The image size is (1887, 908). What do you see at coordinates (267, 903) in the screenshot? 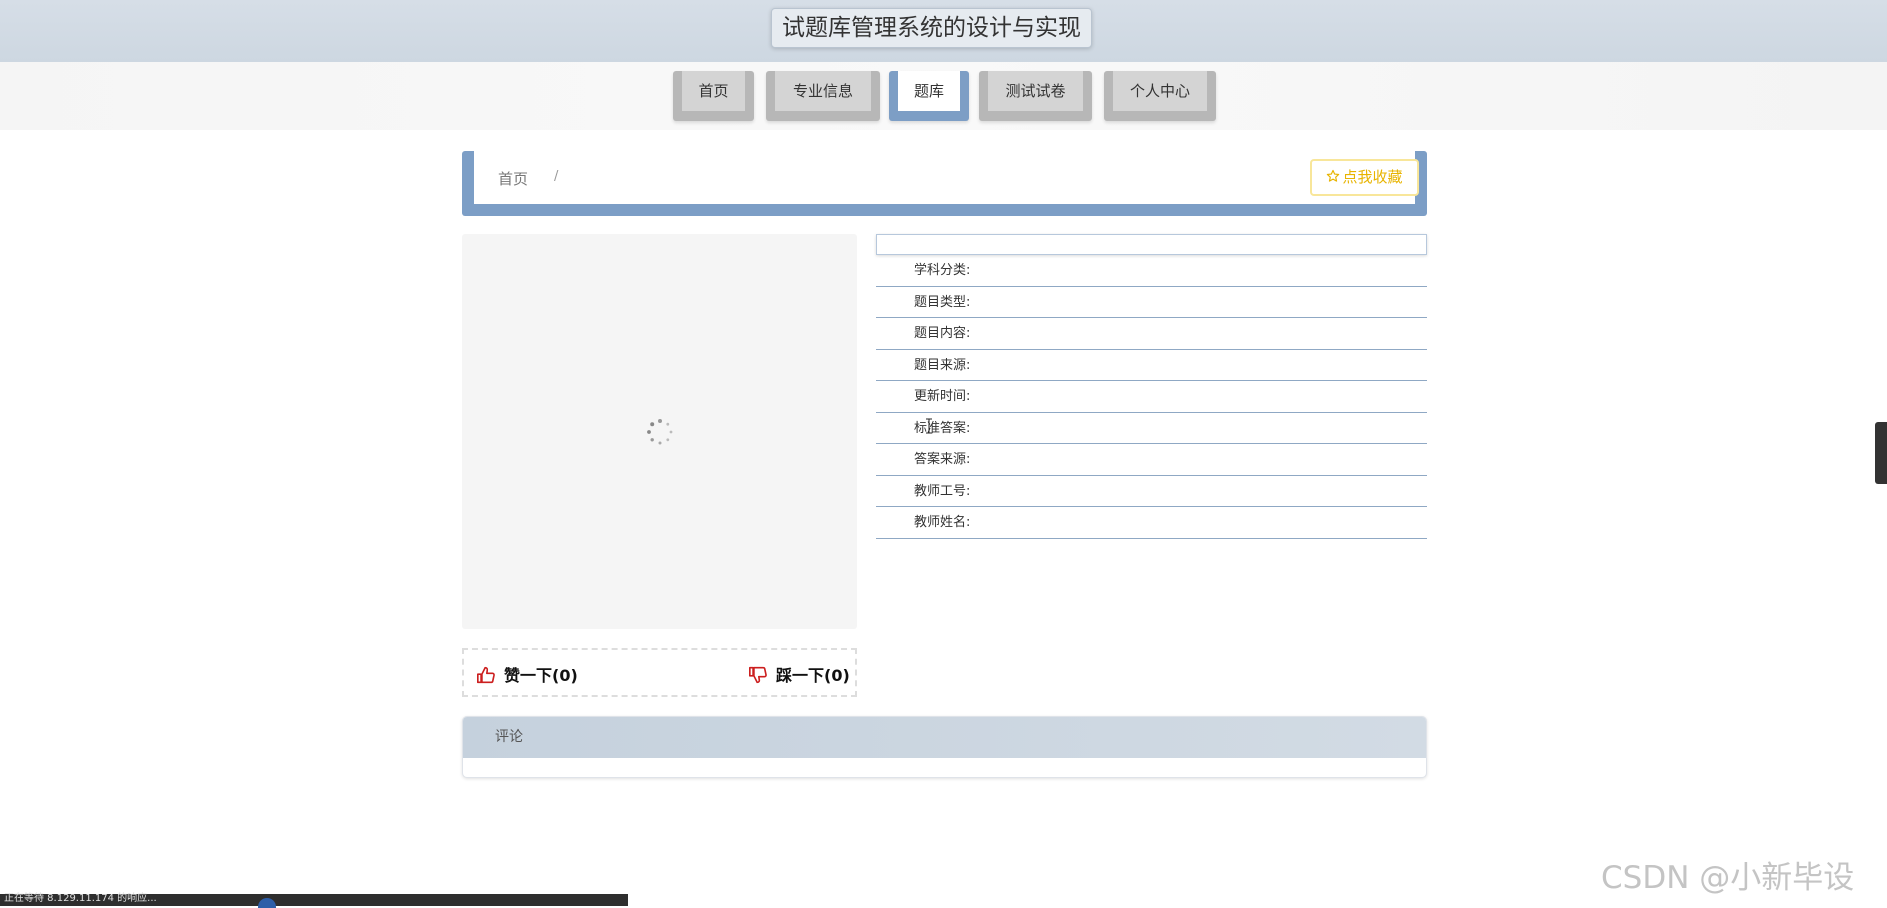
I see `status-indicator-icon` at bounding box center [267, 903].